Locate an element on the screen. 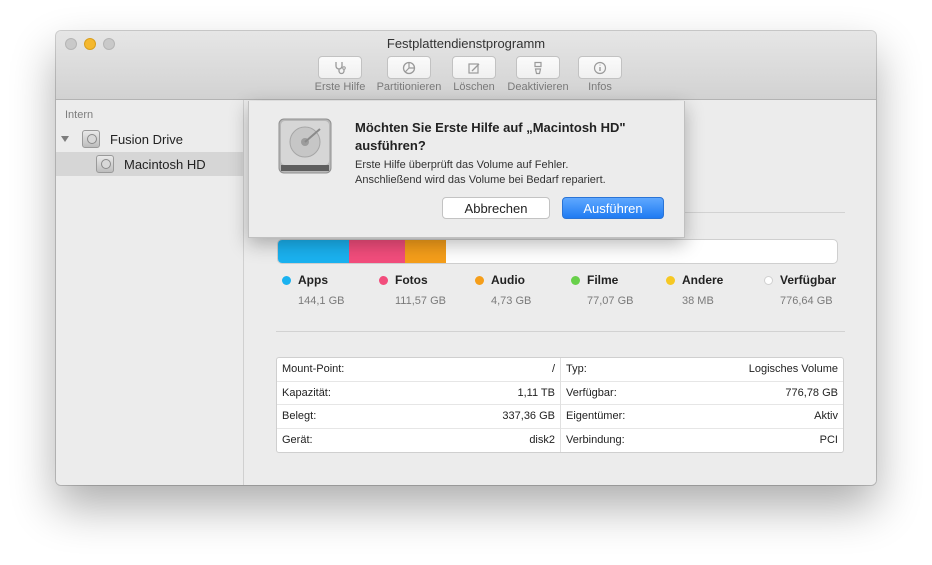 The width and height of the screenshot is (932, 565). info-row: Typ: Logisches Volume is located at coordinates (702, 370).